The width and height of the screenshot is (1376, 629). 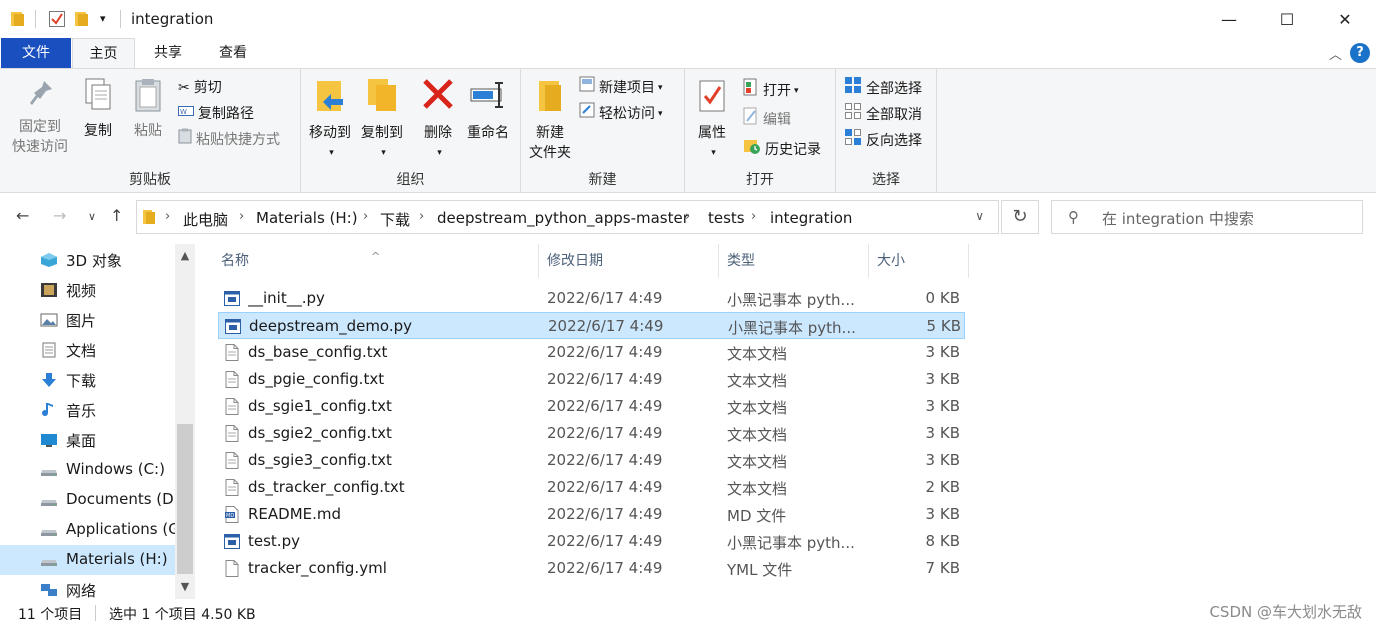 I want to click on file-row: ds_base_config.txt 2022/6/17 4:49 文本文档 3 KB, so click(x=591, y=352).